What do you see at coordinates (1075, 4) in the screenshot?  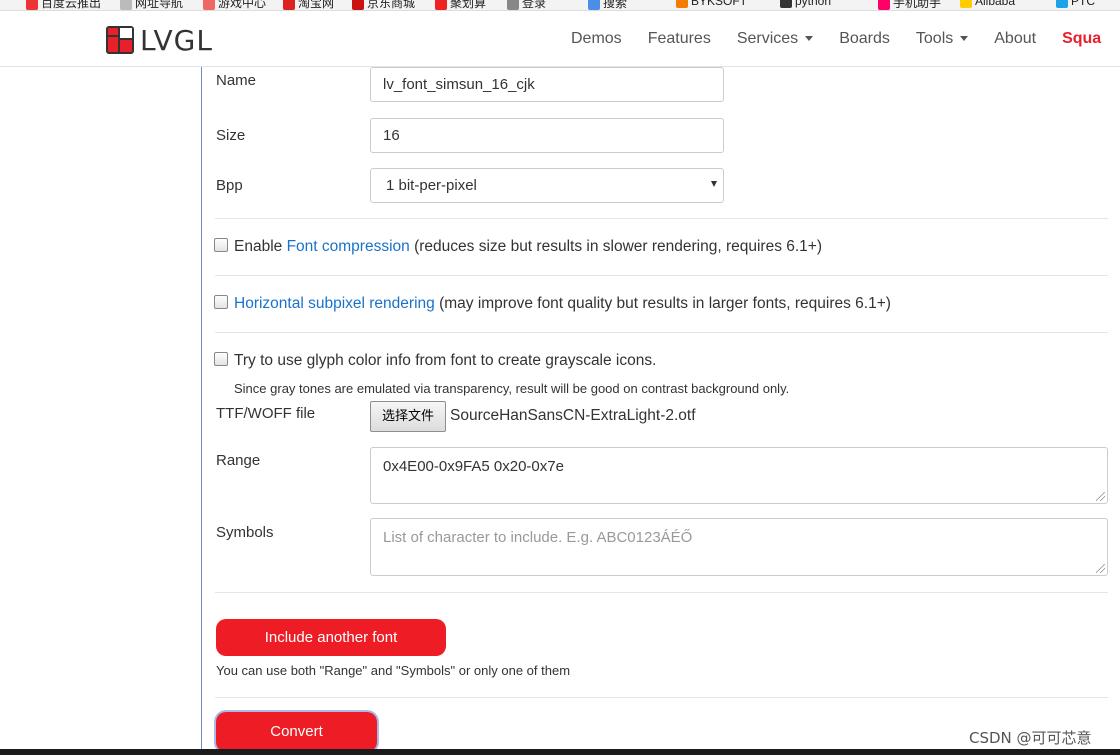 I see `bookmark-item: PTC` at bounding box center [1075, 4].